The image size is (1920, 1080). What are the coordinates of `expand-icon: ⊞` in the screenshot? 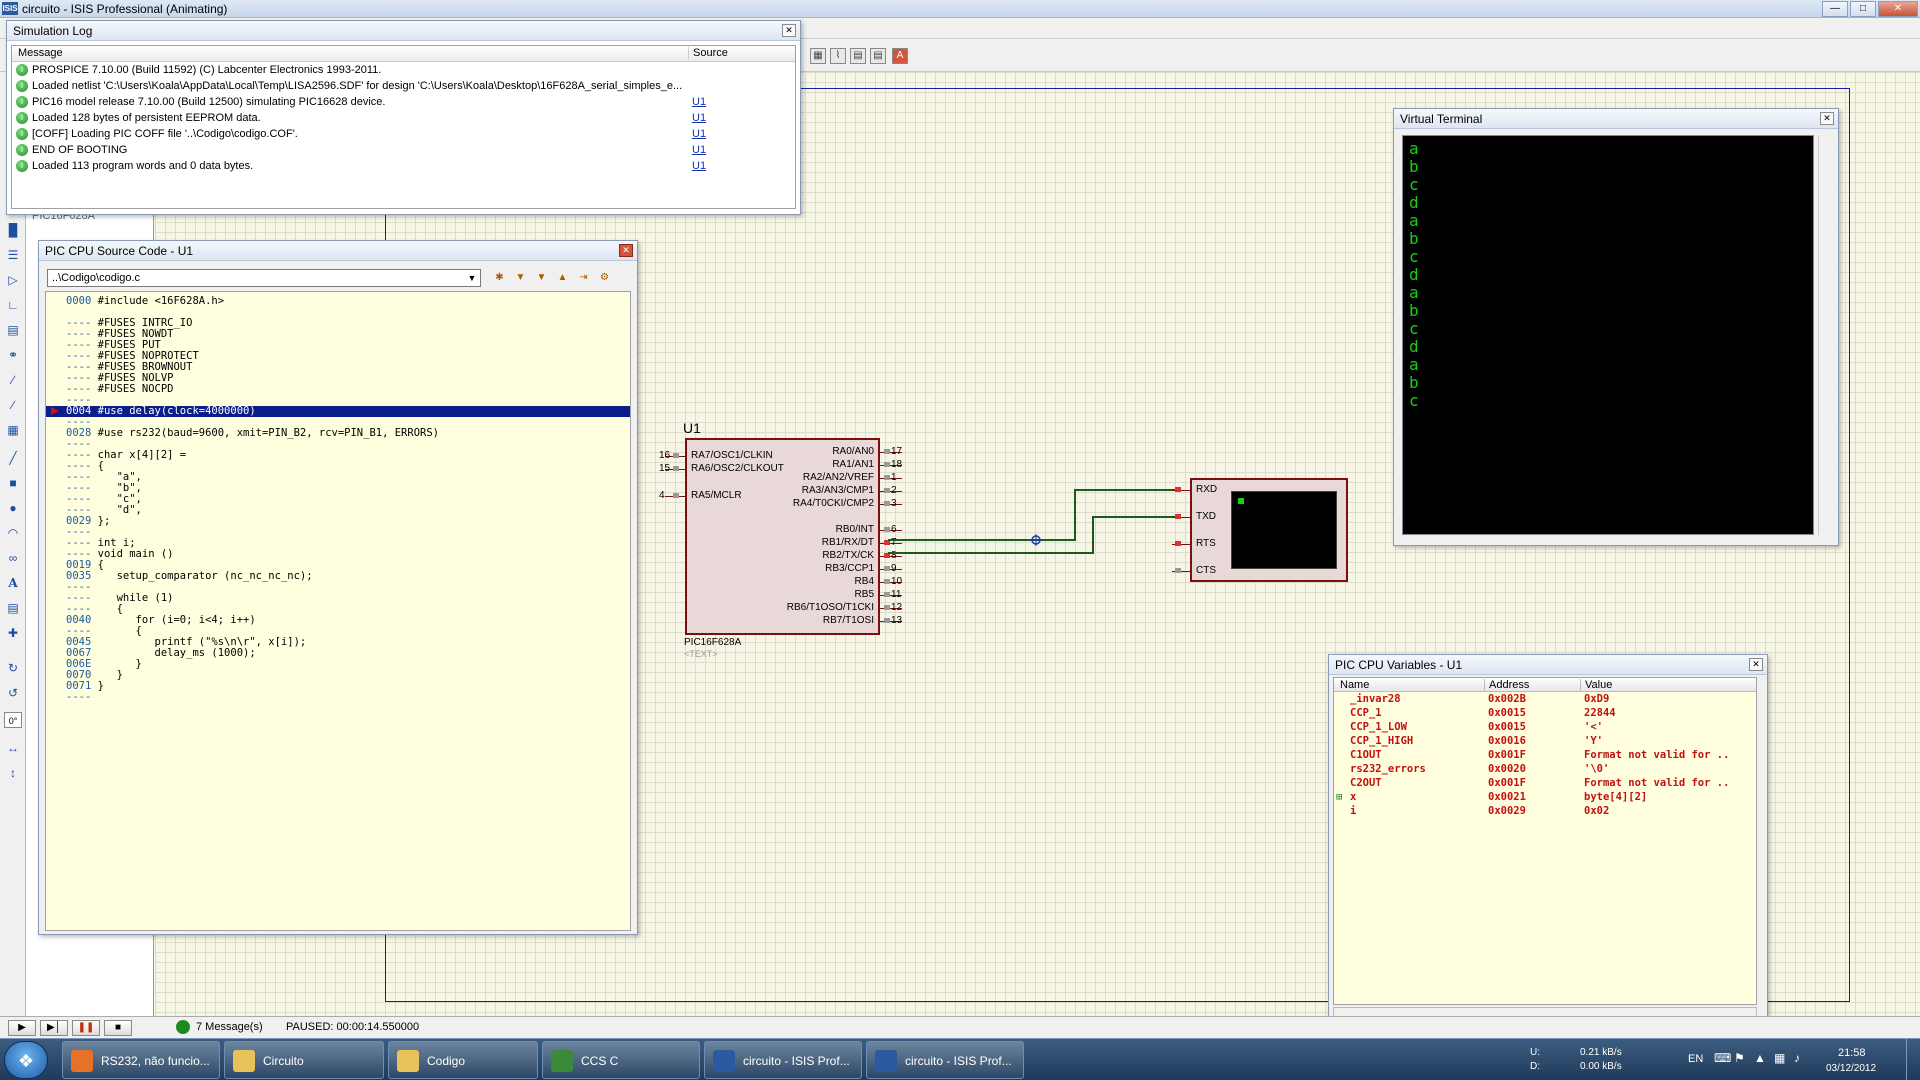 It's located at (1339, 797).